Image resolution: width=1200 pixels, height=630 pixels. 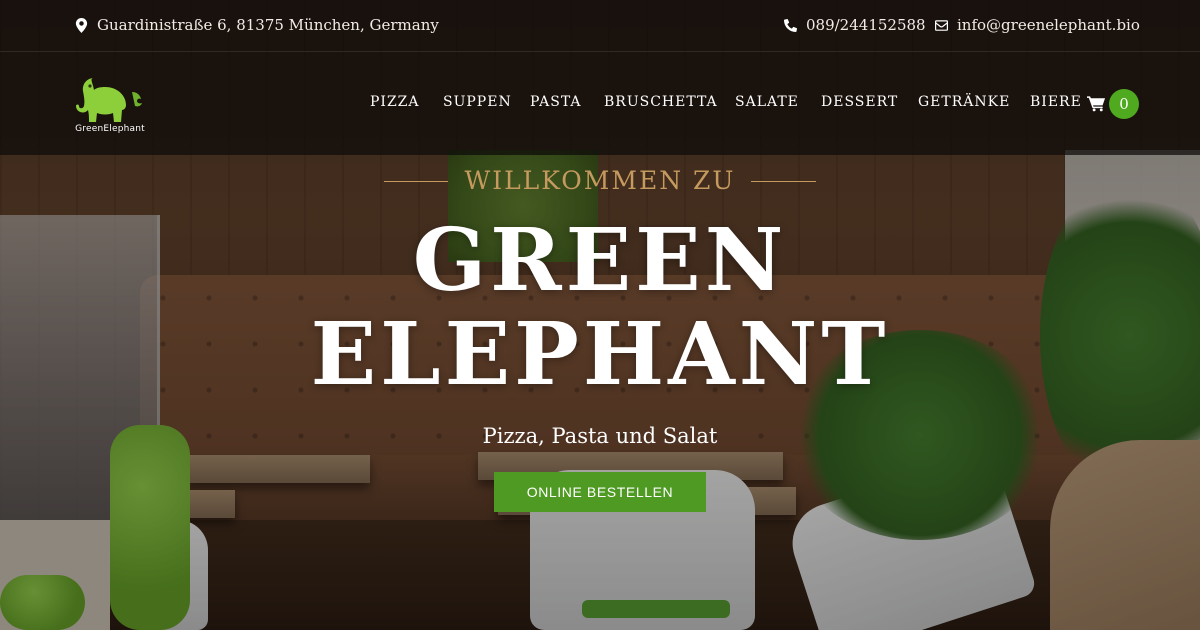 What do you see at coordinates (661, 102) in the screenshot?
I see `nav-item-bruschetta: BRUSCHETTA` at bounding box center [661, 102].